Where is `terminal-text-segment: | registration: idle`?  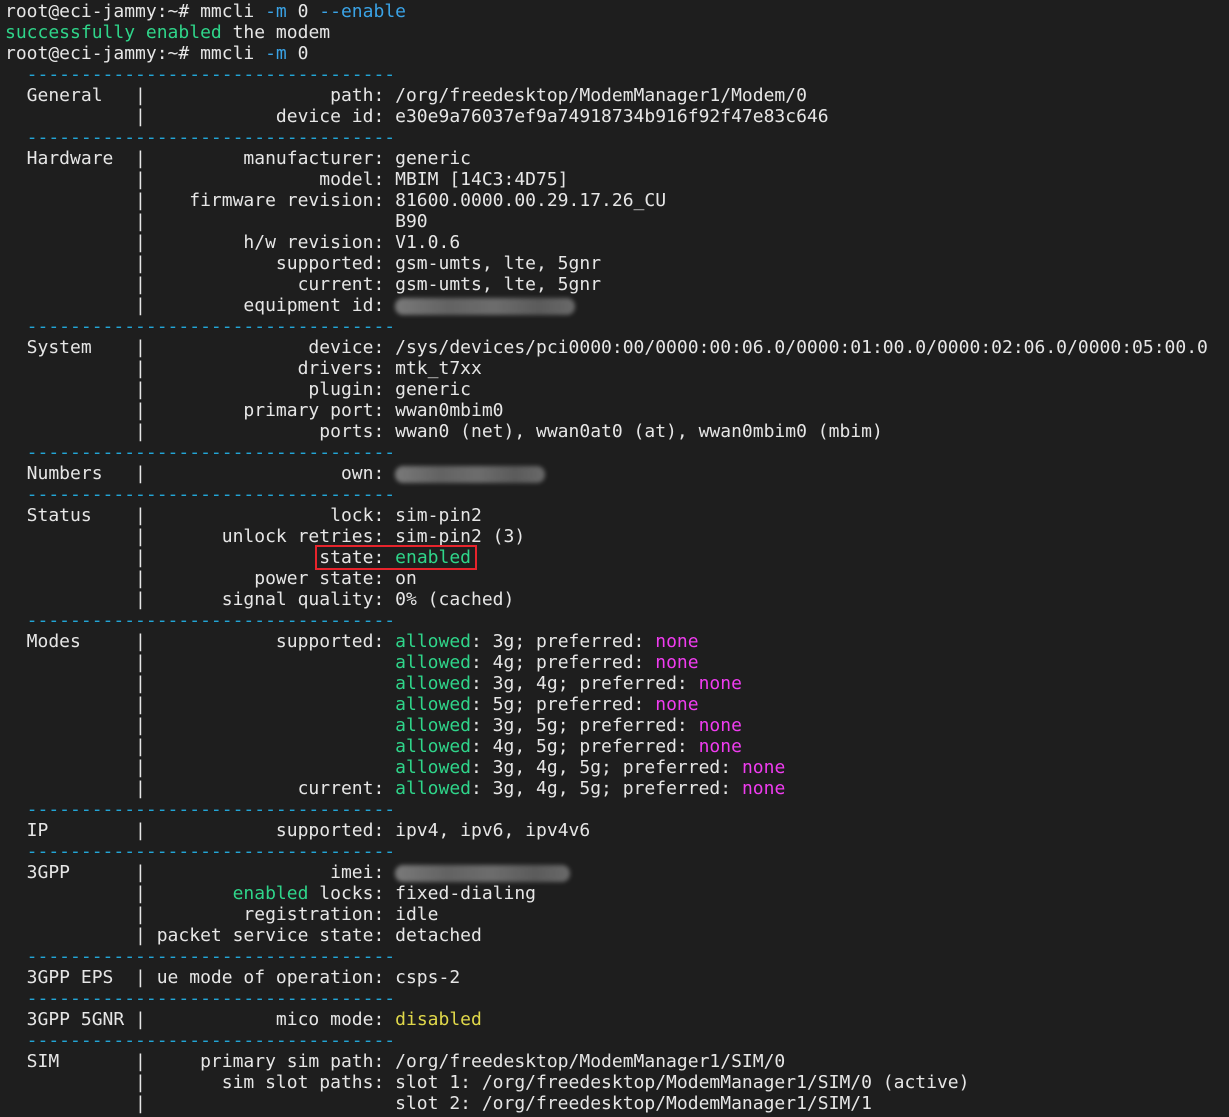
terminal-text-segment: | registration: idle is located at coordinates (222, 914).